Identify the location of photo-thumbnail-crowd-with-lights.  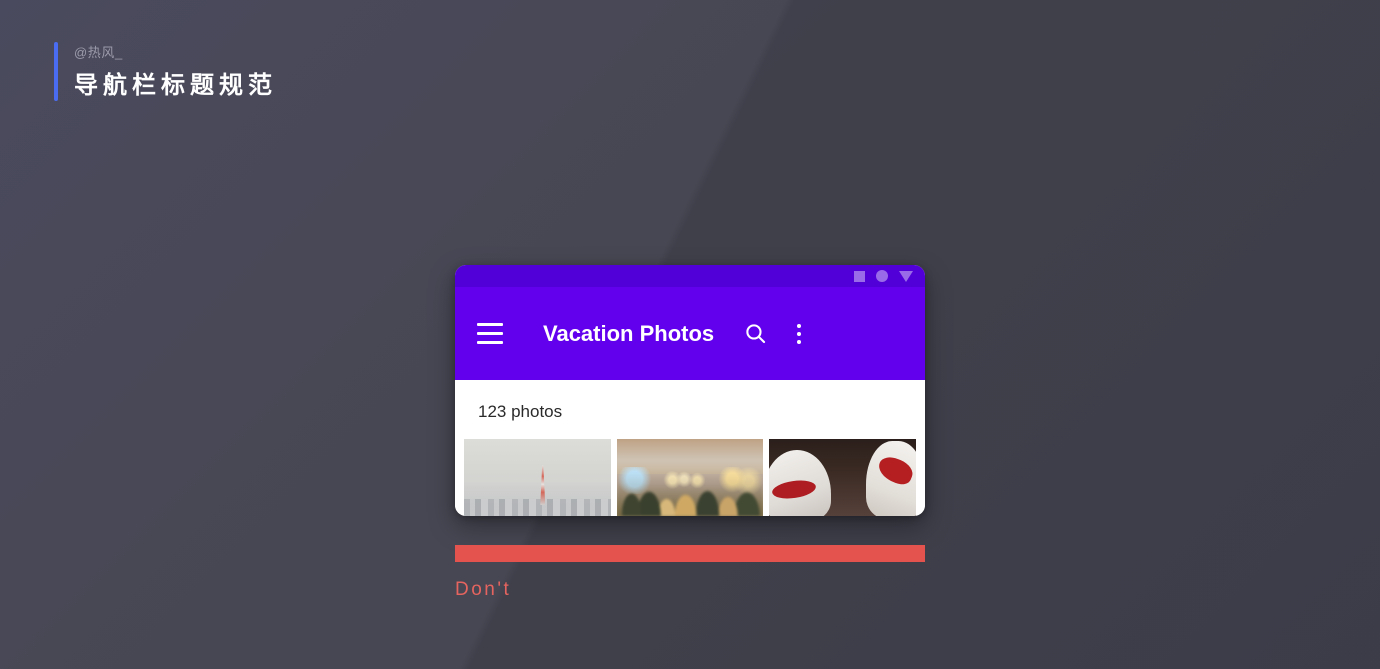
(690, 477).